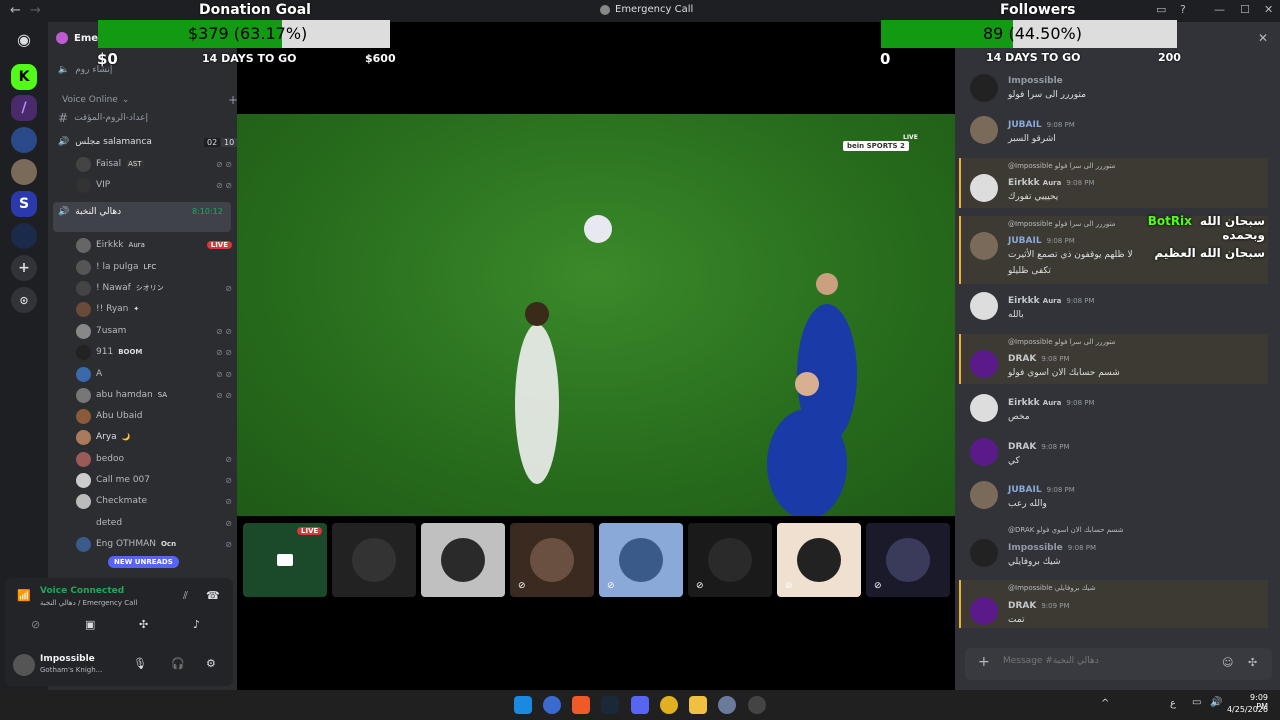  What do you see at coordinates (64, 142) in the screenshot?
I see `speaker-icon: 🔊` at bounding box center [64, 142].